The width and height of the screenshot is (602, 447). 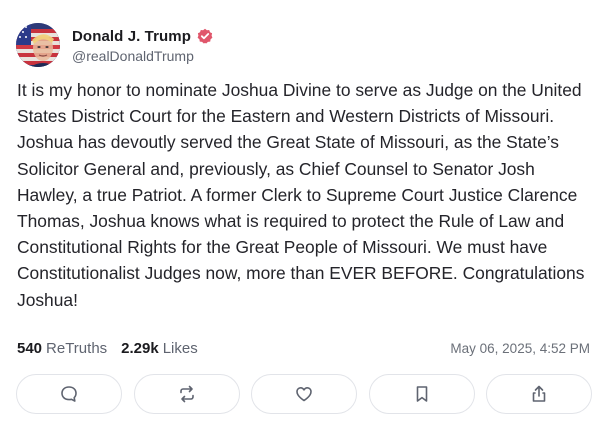 I want to click on retruth-button, so click(x=186, y=394).